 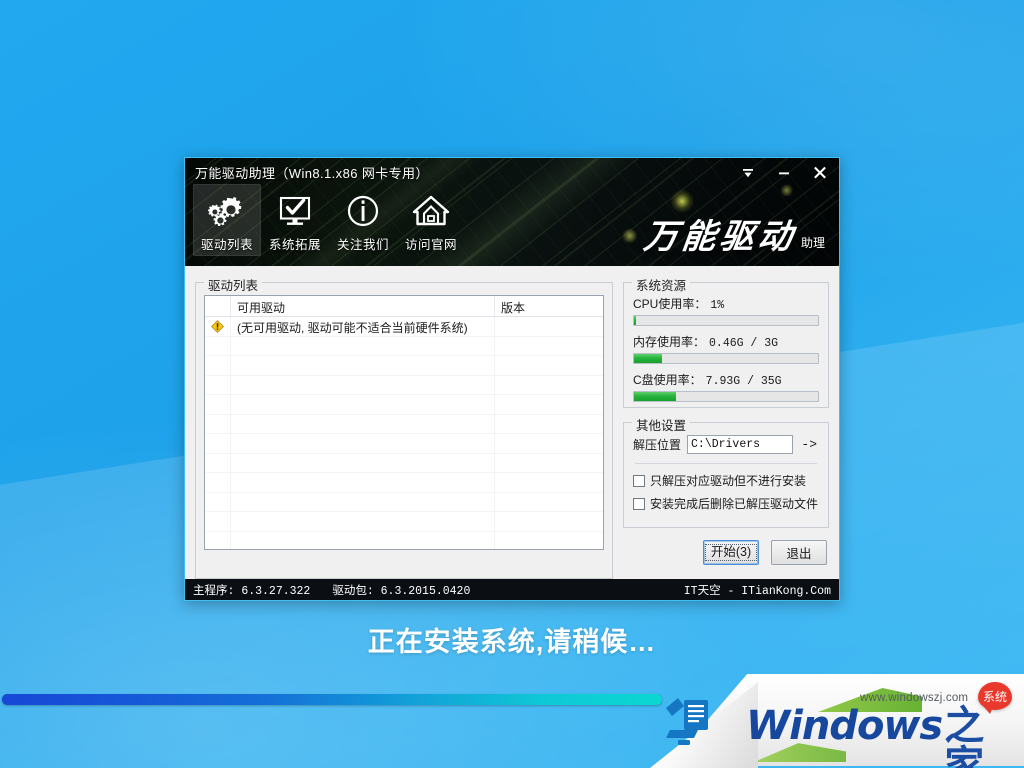 What do you see at coordinates (726, 463) in the screenshot?
I see `settings-divider` at bounding box center [726, 463].